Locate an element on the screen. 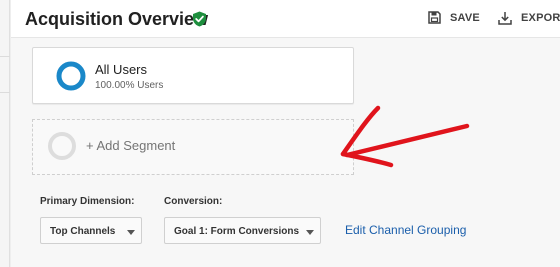 The width and height of the screenshot is (560, 267). segment-detail: 100.00% Users is located at coordinates (129, 85).